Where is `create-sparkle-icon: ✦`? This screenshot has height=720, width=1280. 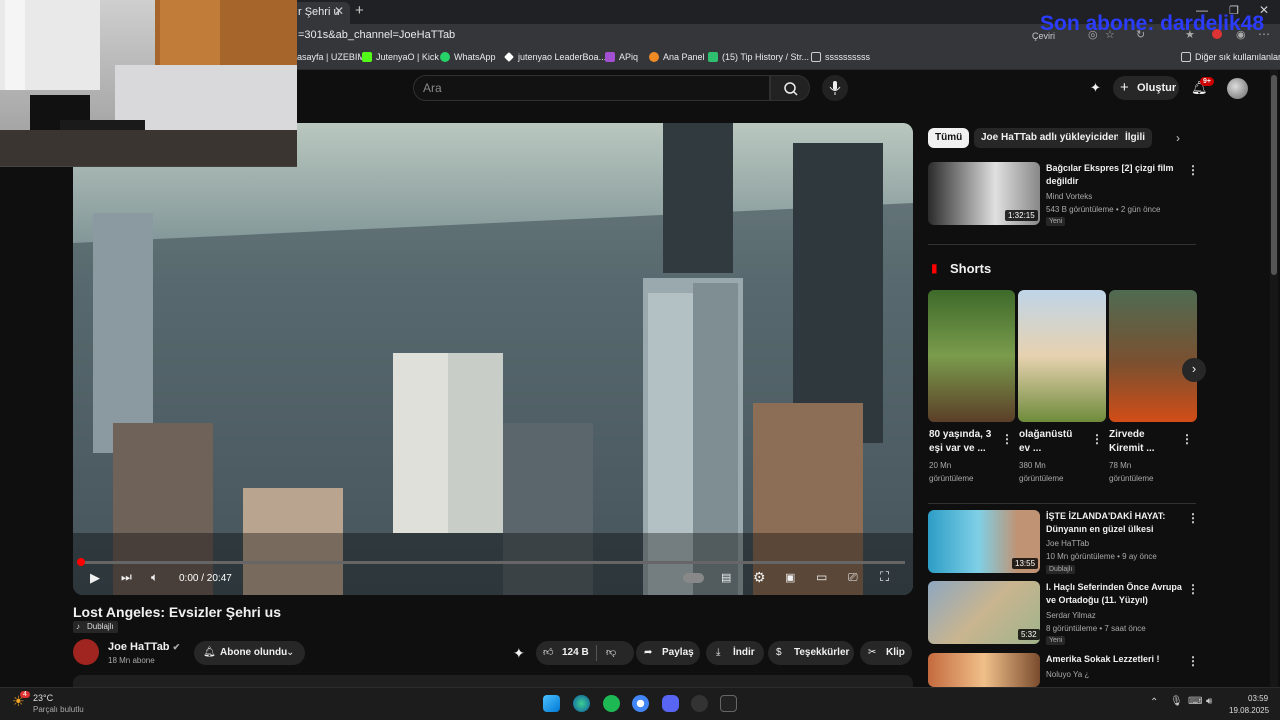 create-sparkle-icon: ✦ is located at coordinates (1095, 88).